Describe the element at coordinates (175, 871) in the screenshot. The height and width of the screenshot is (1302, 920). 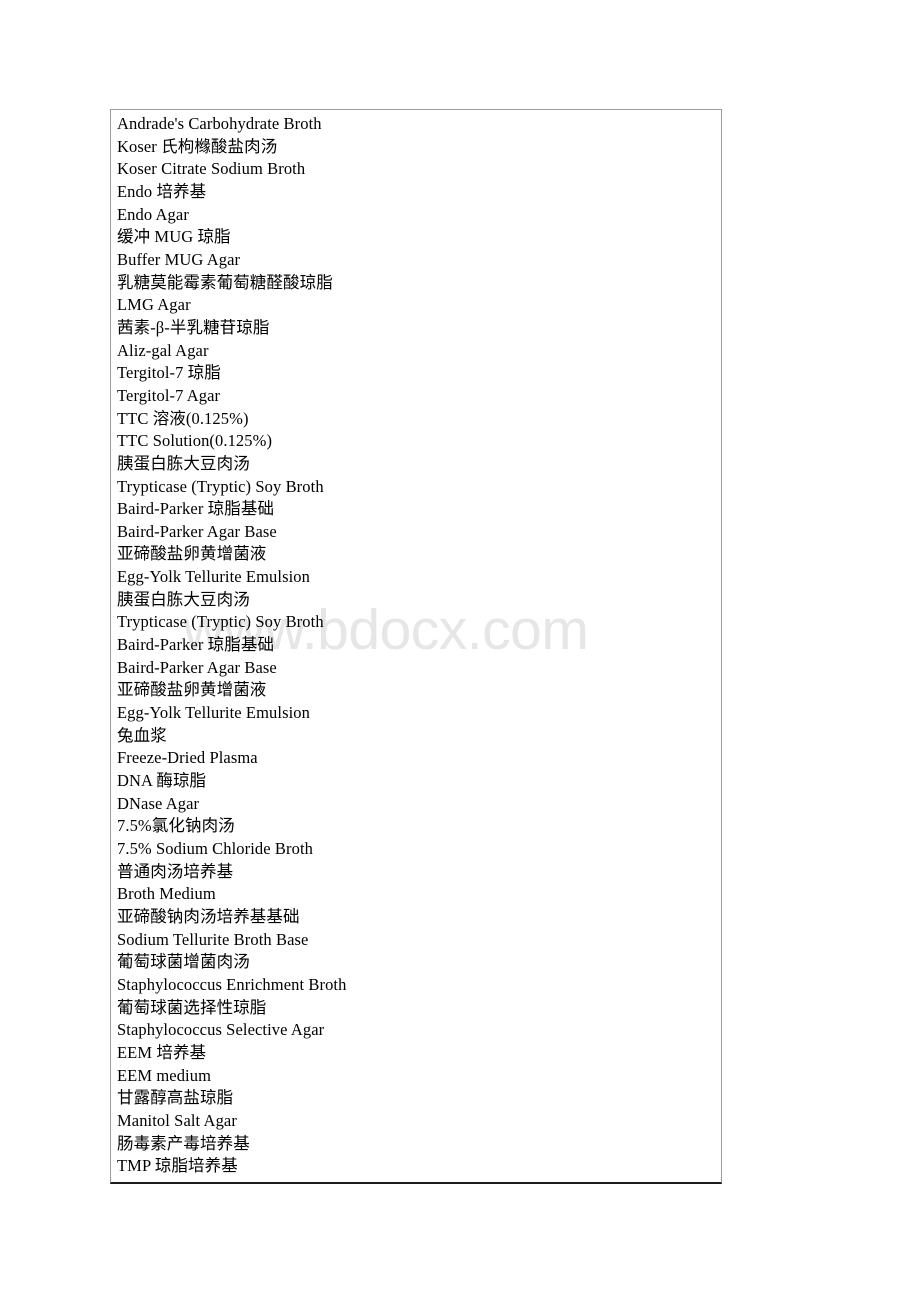
I see `table-row: 普通肉汤培养基` at that location.